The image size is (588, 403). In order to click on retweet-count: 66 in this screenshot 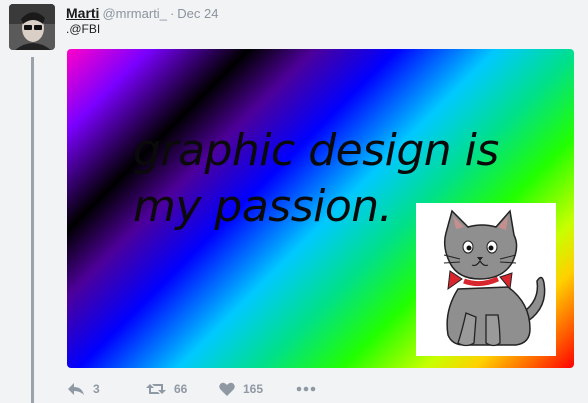, I will do `click(181, 389)`.